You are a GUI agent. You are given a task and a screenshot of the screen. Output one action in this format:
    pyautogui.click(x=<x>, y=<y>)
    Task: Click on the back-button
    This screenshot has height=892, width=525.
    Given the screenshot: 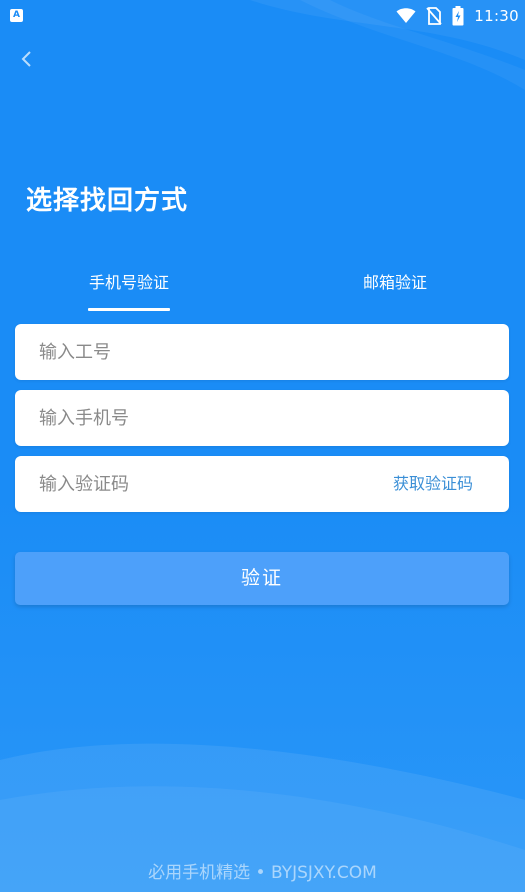 What is the action you would take?
    pyautogui.click(x=26, y=59)
    